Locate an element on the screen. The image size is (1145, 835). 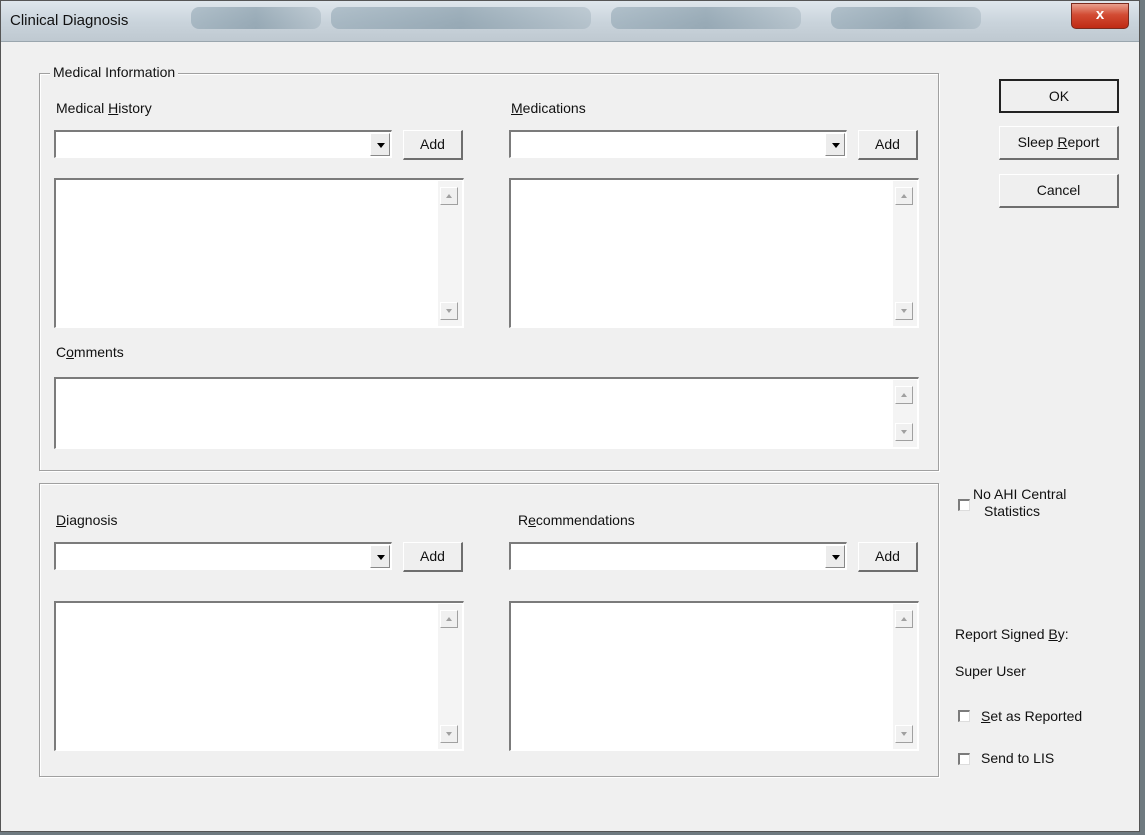
no-ahi-central-label-line2: Statistics is located at coordinates (1012, 511).